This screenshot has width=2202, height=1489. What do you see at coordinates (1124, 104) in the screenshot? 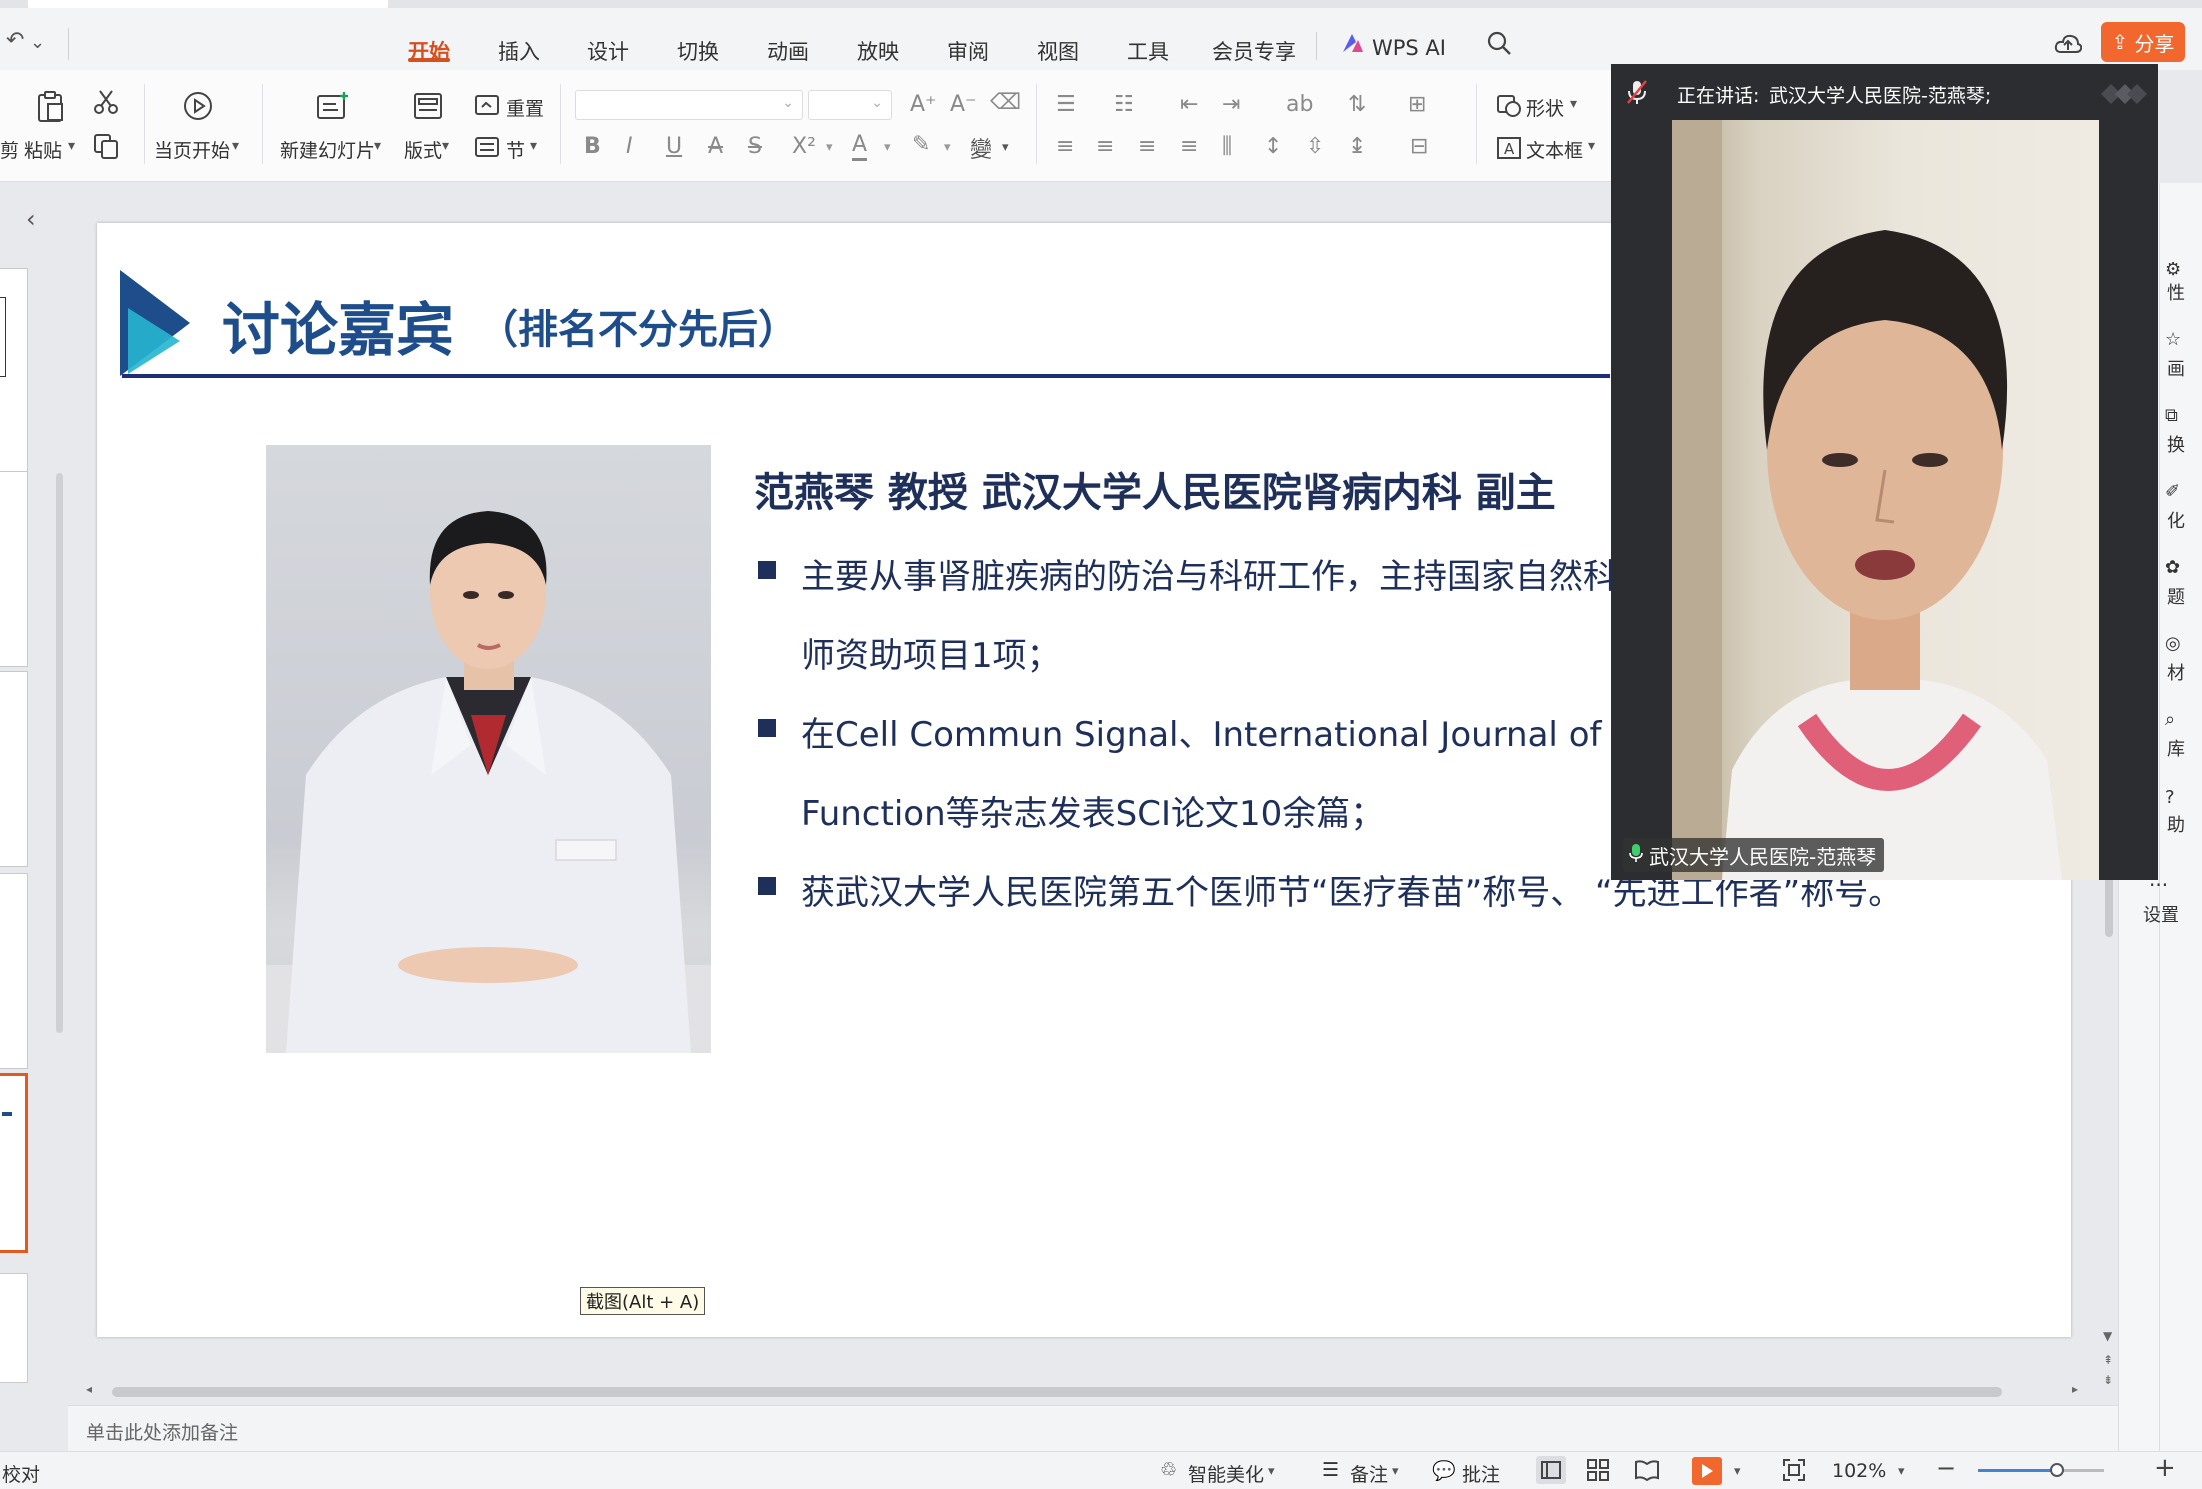
I see `numbering-icon: ☷` at bounding box center [1124, 104].